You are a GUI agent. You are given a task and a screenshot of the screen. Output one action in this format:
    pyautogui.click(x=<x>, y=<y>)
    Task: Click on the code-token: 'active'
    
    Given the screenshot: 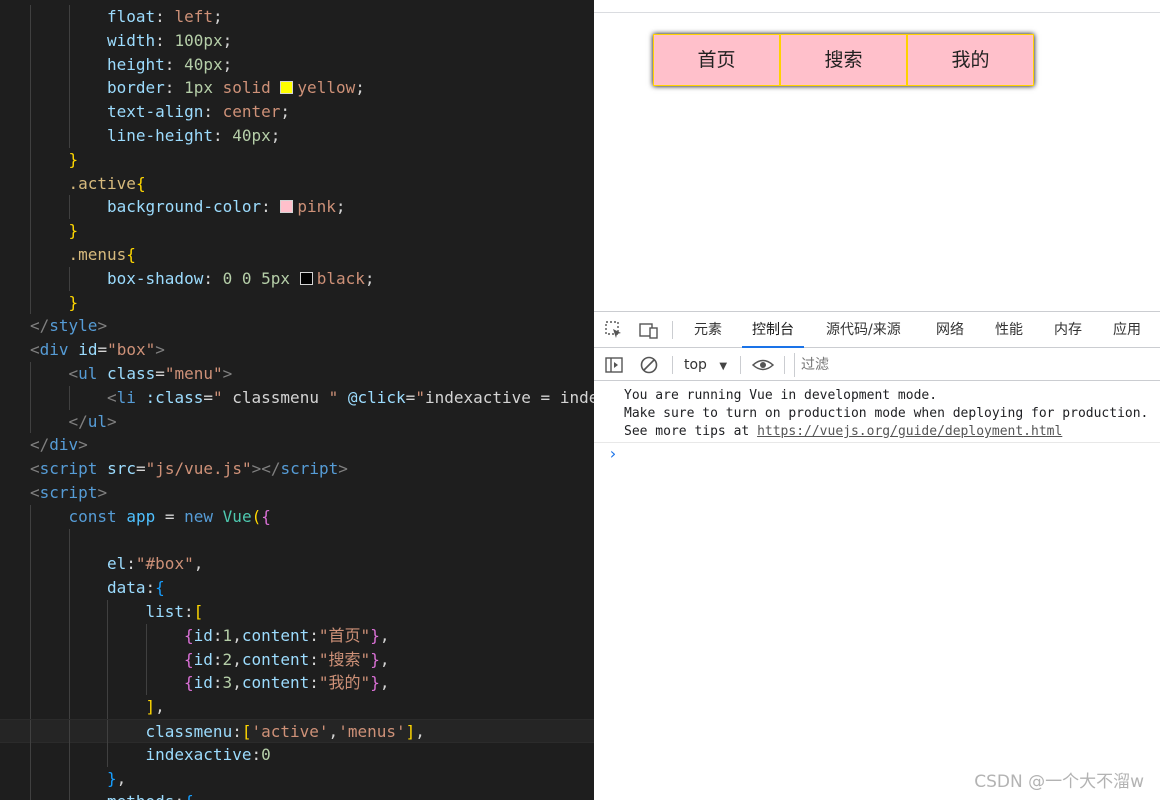 What is the action you would take?
    pyautogui.click(x=290, y=731)
    